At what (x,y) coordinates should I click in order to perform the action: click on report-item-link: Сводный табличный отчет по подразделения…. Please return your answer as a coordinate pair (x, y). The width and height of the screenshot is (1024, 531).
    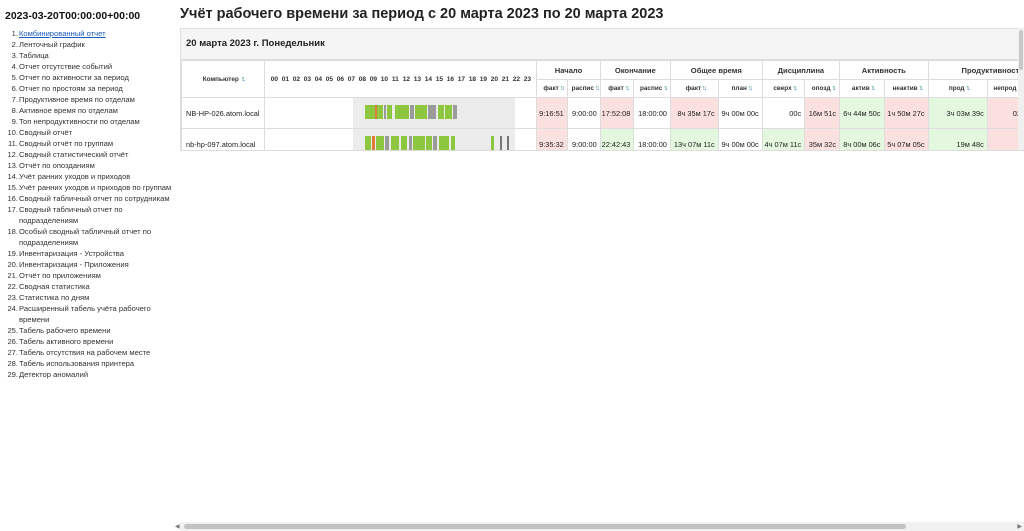
    Looking at the image, I should click on (95, 215).